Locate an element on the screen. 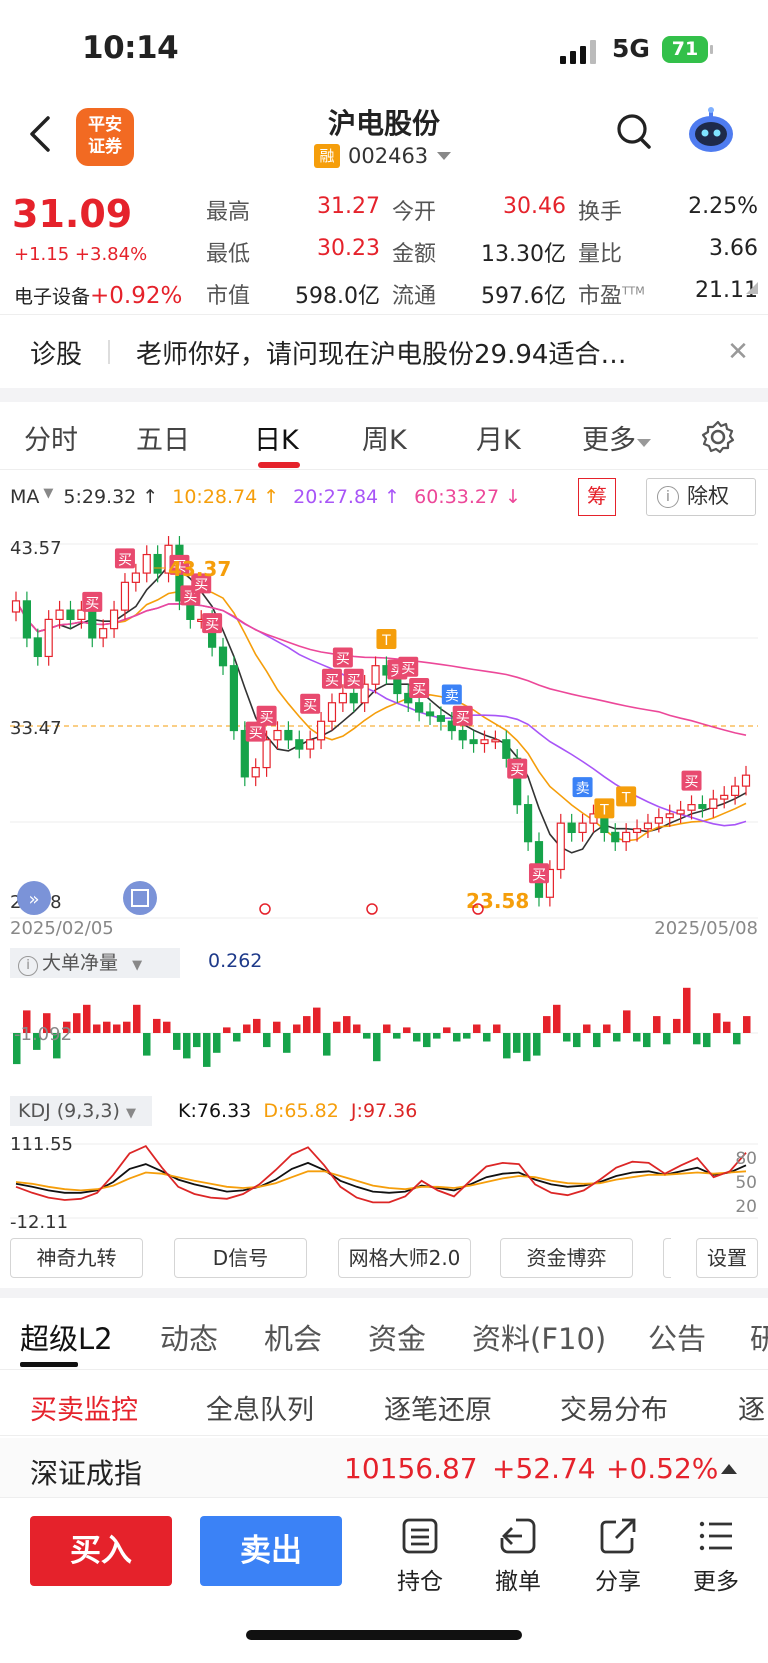  search-icon is located at coordinates (634, 131).